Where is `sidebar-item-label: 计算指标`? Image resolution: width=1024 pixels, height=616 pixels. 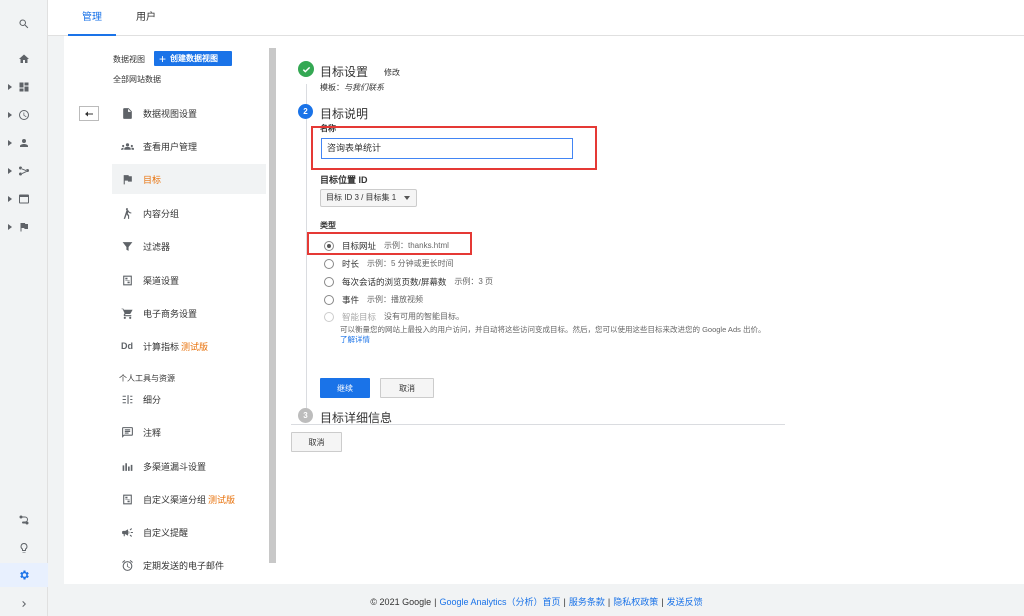 sidebar-item-label: 计算指标 is located at coordinates (161, 346).